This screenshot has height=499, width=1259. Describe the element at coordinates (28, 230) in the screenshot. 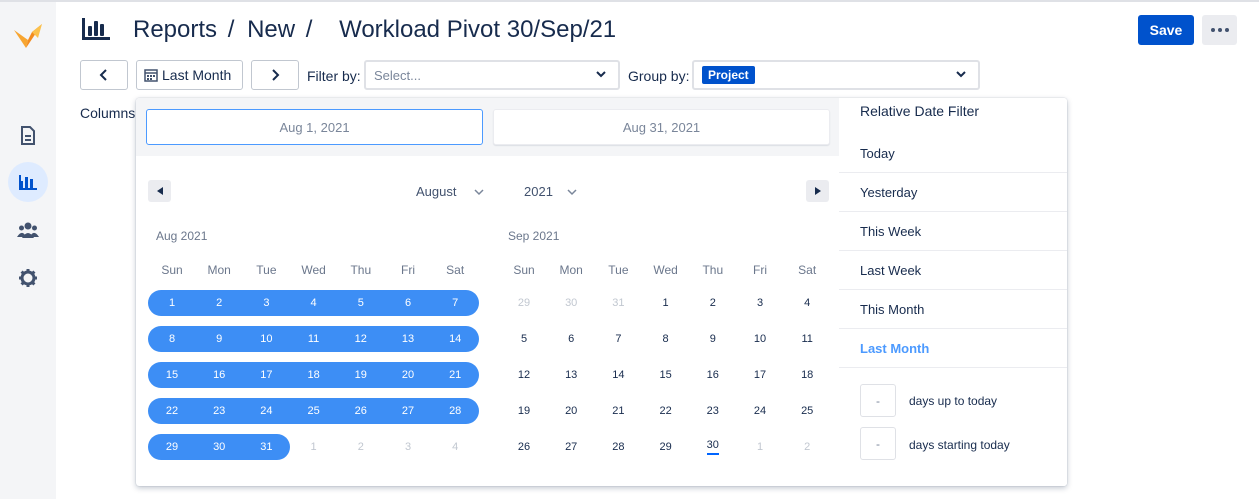

I see `sidebar-item-users` at that location.